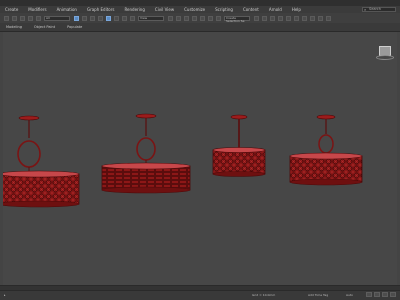 This screenshot has width=400, height=300. Describe the element at coordinates (124, 18) in the screenshot. I see `scale-button` at that location.